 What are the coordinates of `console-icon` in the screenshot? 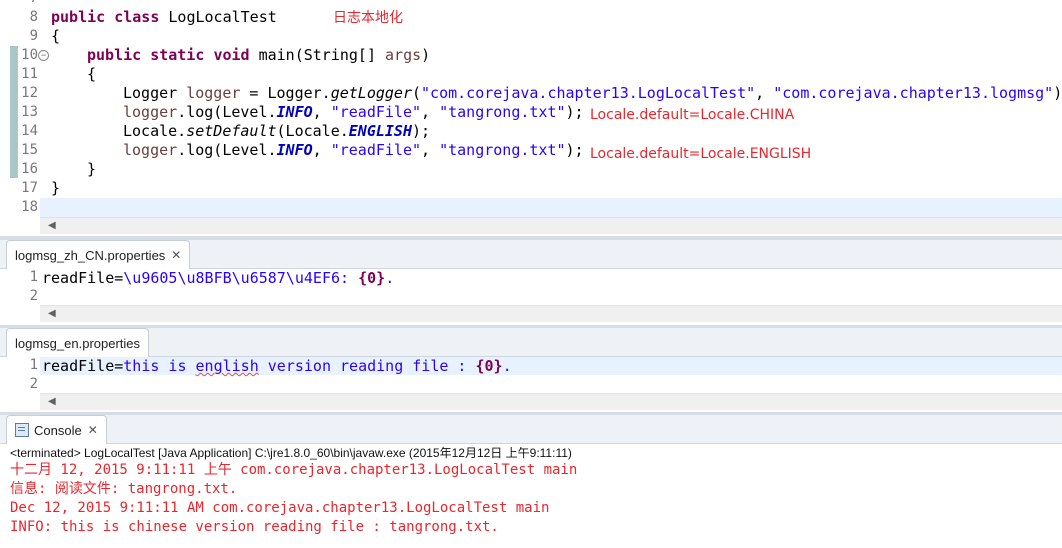 It's located at (22, 430).